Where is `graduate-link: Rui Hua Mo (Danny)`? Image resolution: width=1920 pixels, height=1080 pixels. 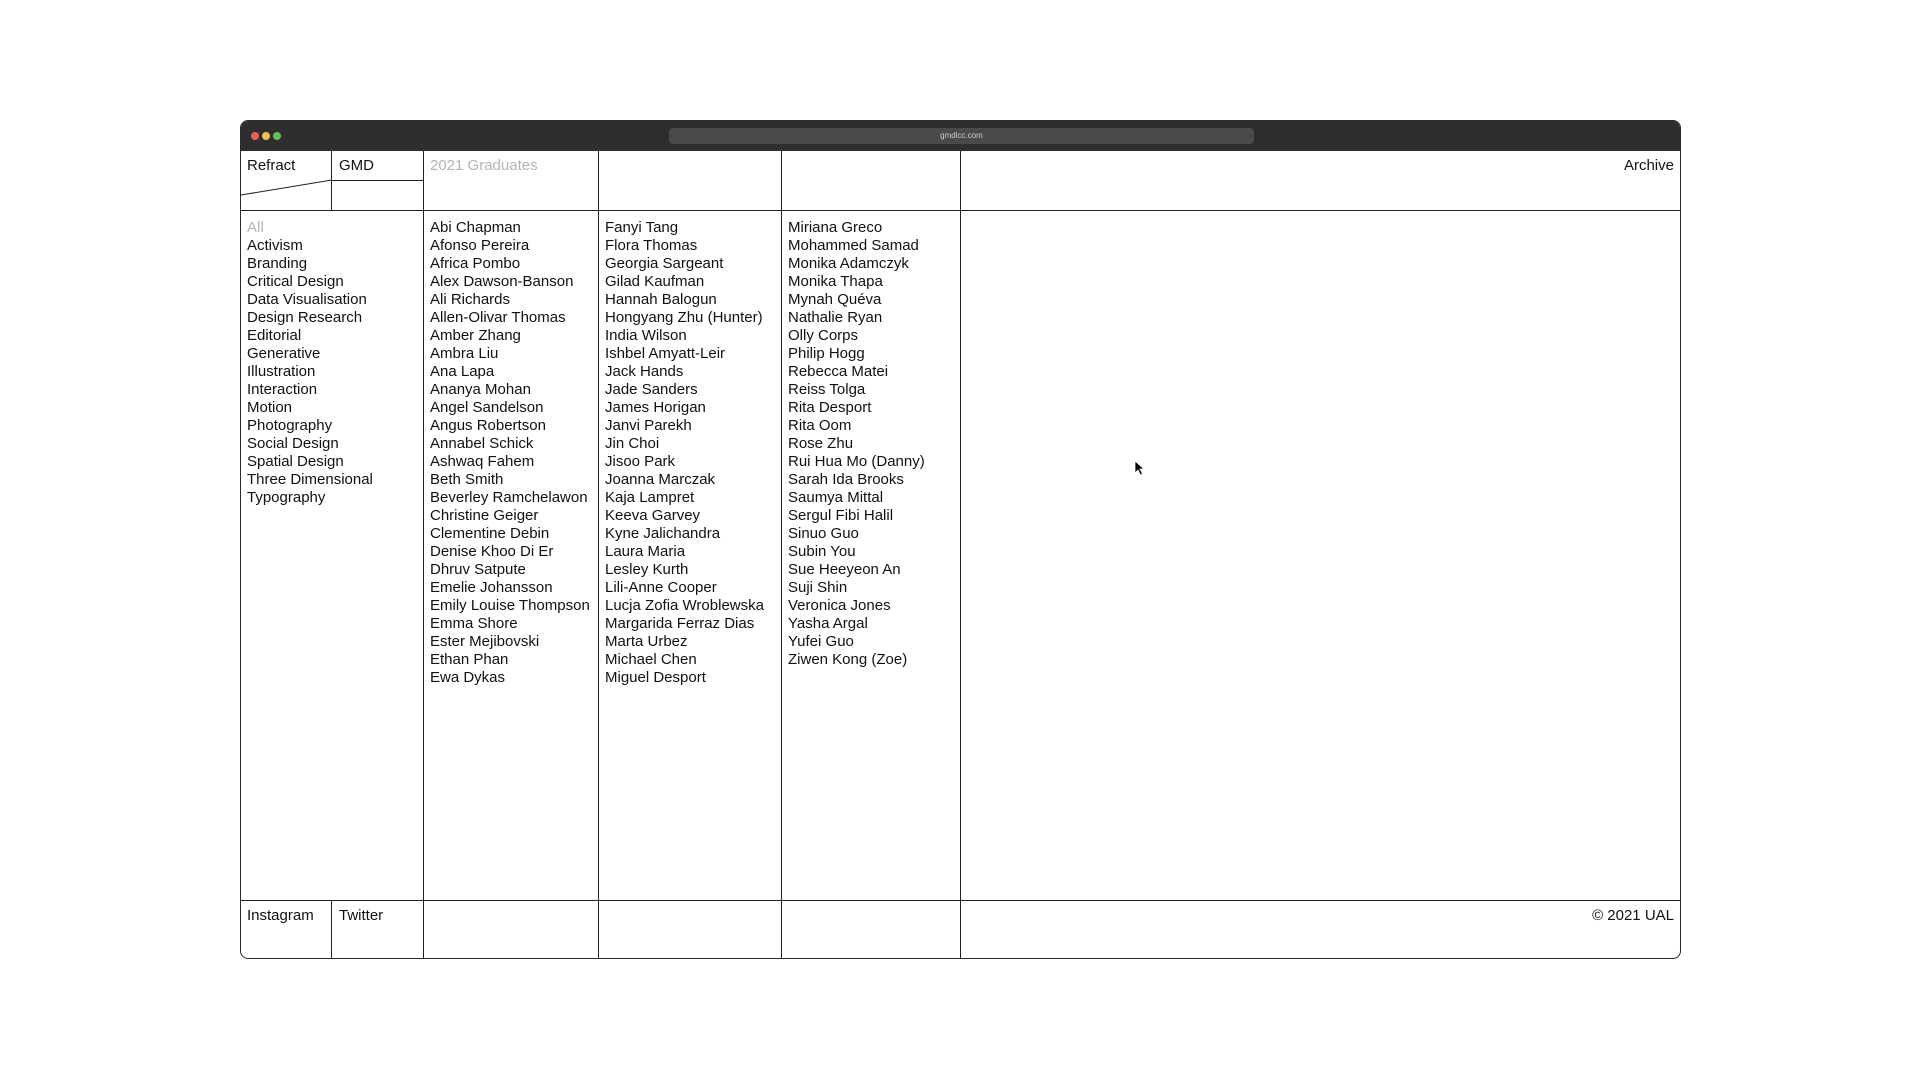
graduate-link: Rui Hua Mo (Danny) is located at coordinates (856, 462).